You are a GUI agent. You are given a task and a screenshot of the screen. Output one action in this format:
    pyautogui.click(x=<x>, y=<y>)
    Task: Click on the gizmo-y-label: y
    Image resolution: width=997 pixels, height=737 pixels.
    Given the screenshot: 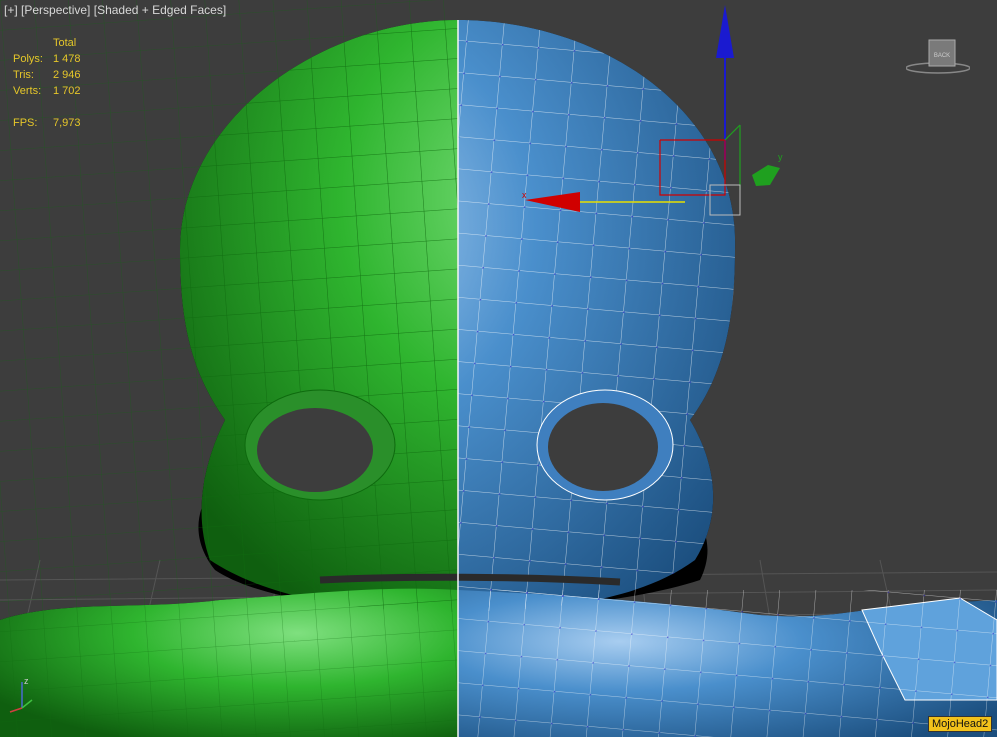 What is the action you would take?
    pyautogui.click(x=780, y=157)
    